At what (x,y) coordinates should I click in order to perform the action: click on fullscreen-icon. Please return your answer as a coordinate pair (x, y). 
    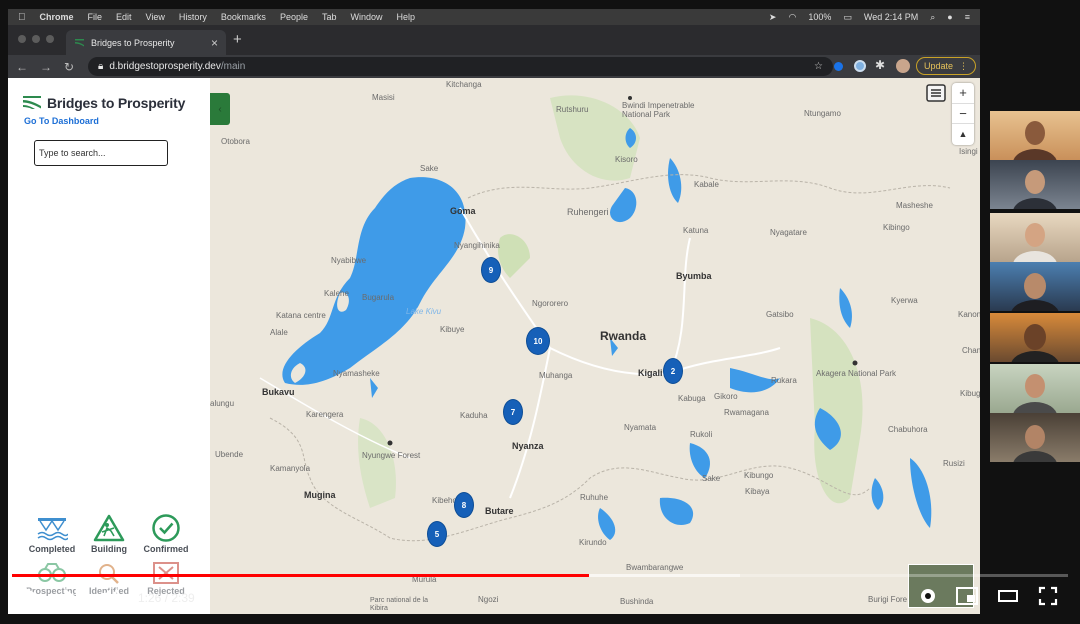
    Looking at the image, I should click on (1048, 596).